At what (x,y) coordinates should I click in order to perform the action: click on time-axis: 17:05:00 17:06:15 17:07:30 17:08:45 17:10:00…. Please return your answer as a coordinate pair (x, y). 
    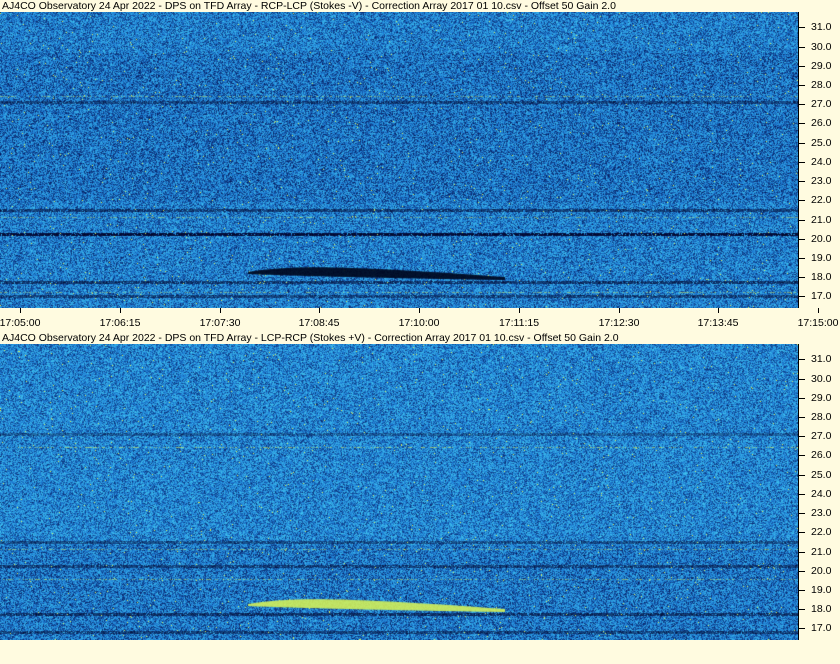
    Looking at the image, I should click on (420, 320).